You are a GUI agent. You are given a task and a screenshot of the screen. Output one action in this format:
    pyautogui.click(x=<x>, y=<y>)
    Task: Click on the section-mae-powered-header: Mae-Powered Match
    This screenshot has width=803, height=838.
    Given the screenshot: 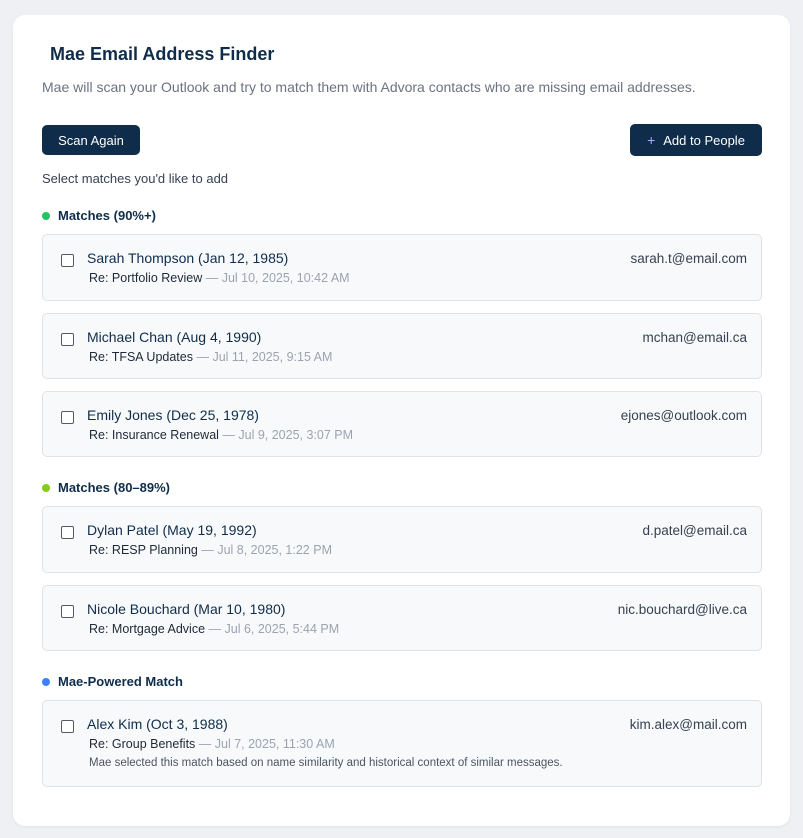 What is the action you would take?
    pyautogui.click(x=112, y=681)
    